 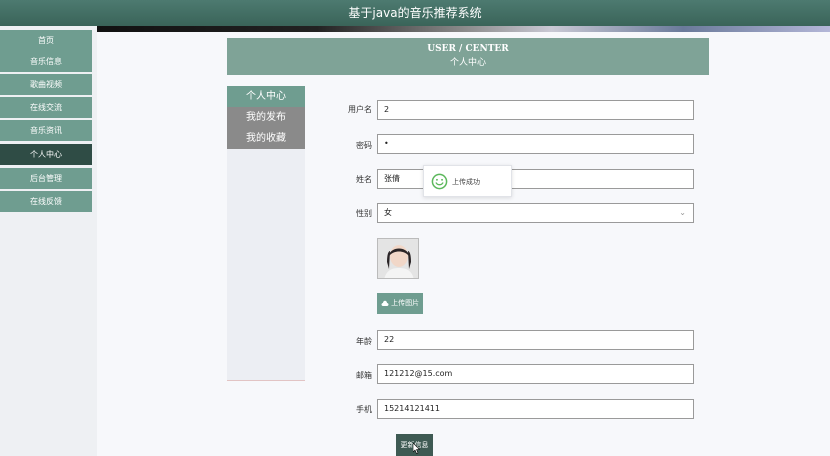 I want to click on age-field: 22, so click(x=535, y=340).